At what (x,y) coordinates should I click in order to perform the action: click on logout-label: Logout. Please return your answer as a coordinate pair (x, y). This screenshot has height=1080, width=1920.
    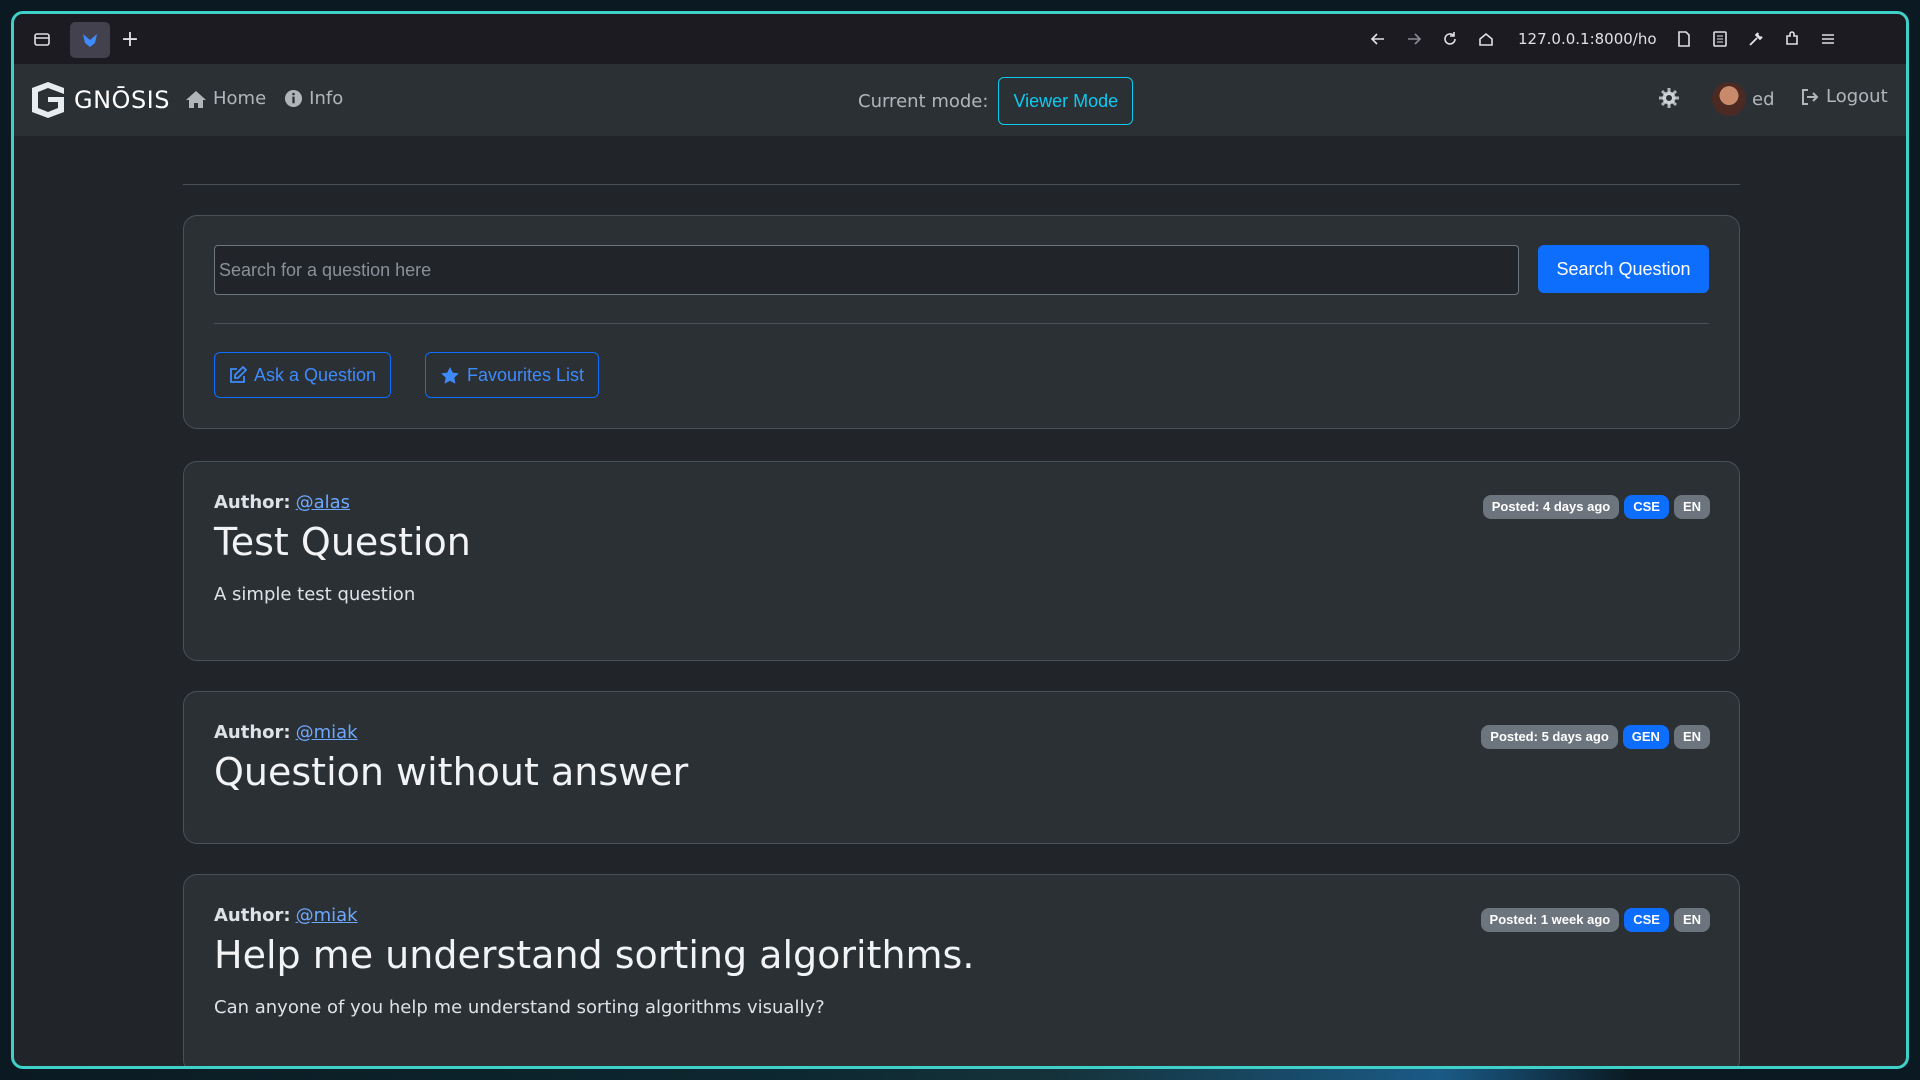
    Looking at the image, I should click on (1857, 96).